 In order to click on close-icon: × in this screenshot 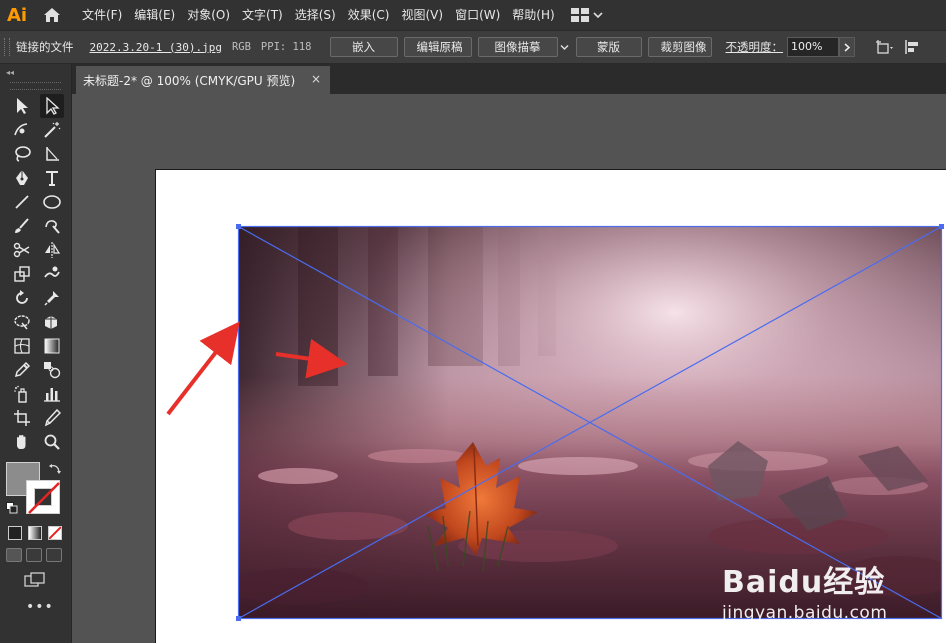, I will do `click(316, 79)`.